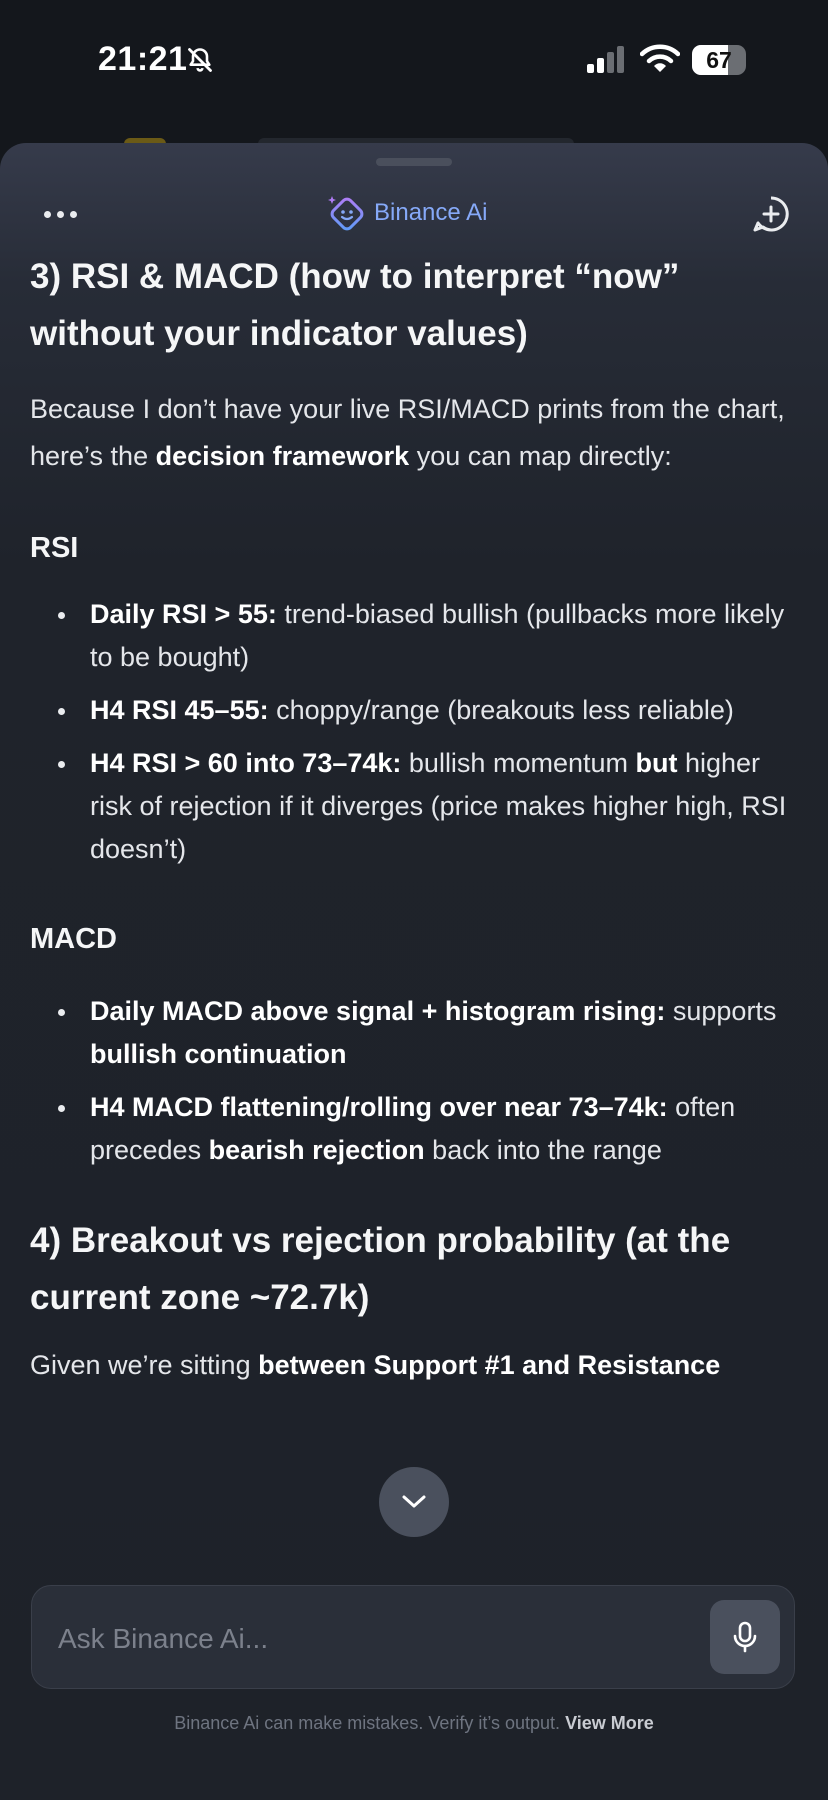 The image size is (828, 1800). What do you see at coordinates (540, 456) in the screenshot?
I see `intro-text-end: you can map directly:` at bounding box center [540, 456].